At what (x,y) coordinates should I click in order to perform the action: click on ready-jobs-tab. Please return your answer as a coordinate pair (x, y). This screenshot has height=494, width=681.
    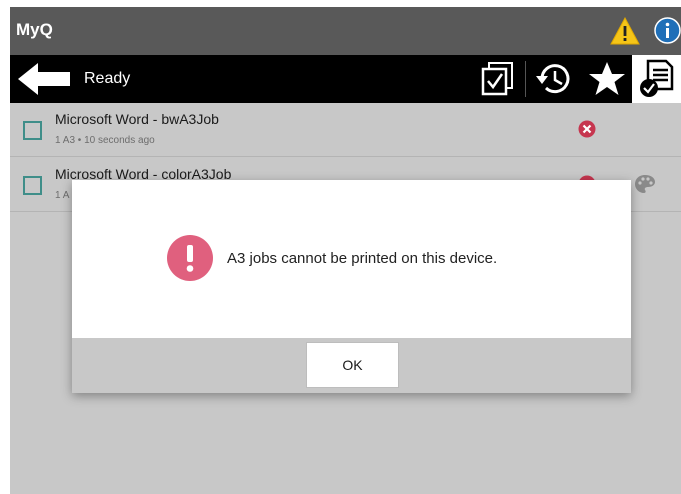
    Looking at the image, I should click on (656, 79).